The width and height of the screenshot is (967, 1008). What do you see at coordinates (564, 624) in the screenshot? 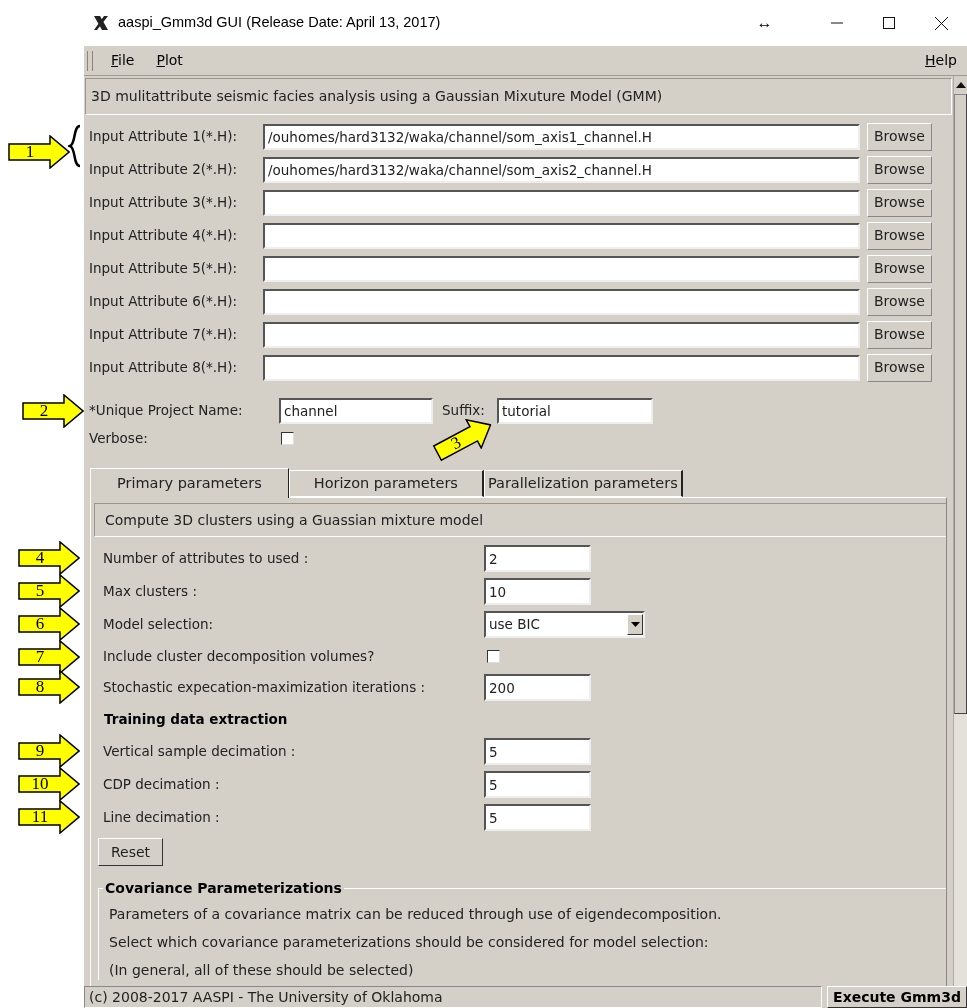
I see `dropdown: use BIC` at bounding box center [564, 624].